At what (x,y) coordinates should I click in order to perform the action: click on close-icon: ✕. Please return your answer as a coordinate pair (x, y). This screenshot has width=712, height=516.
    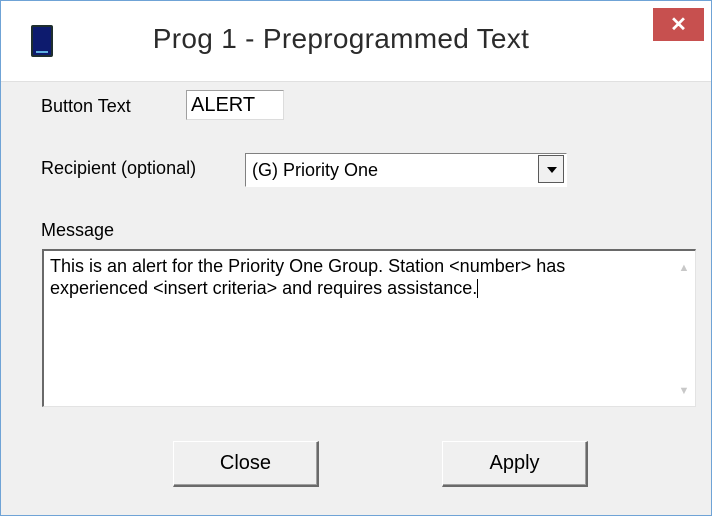
    Looking at the image, I should click on (678, 25).